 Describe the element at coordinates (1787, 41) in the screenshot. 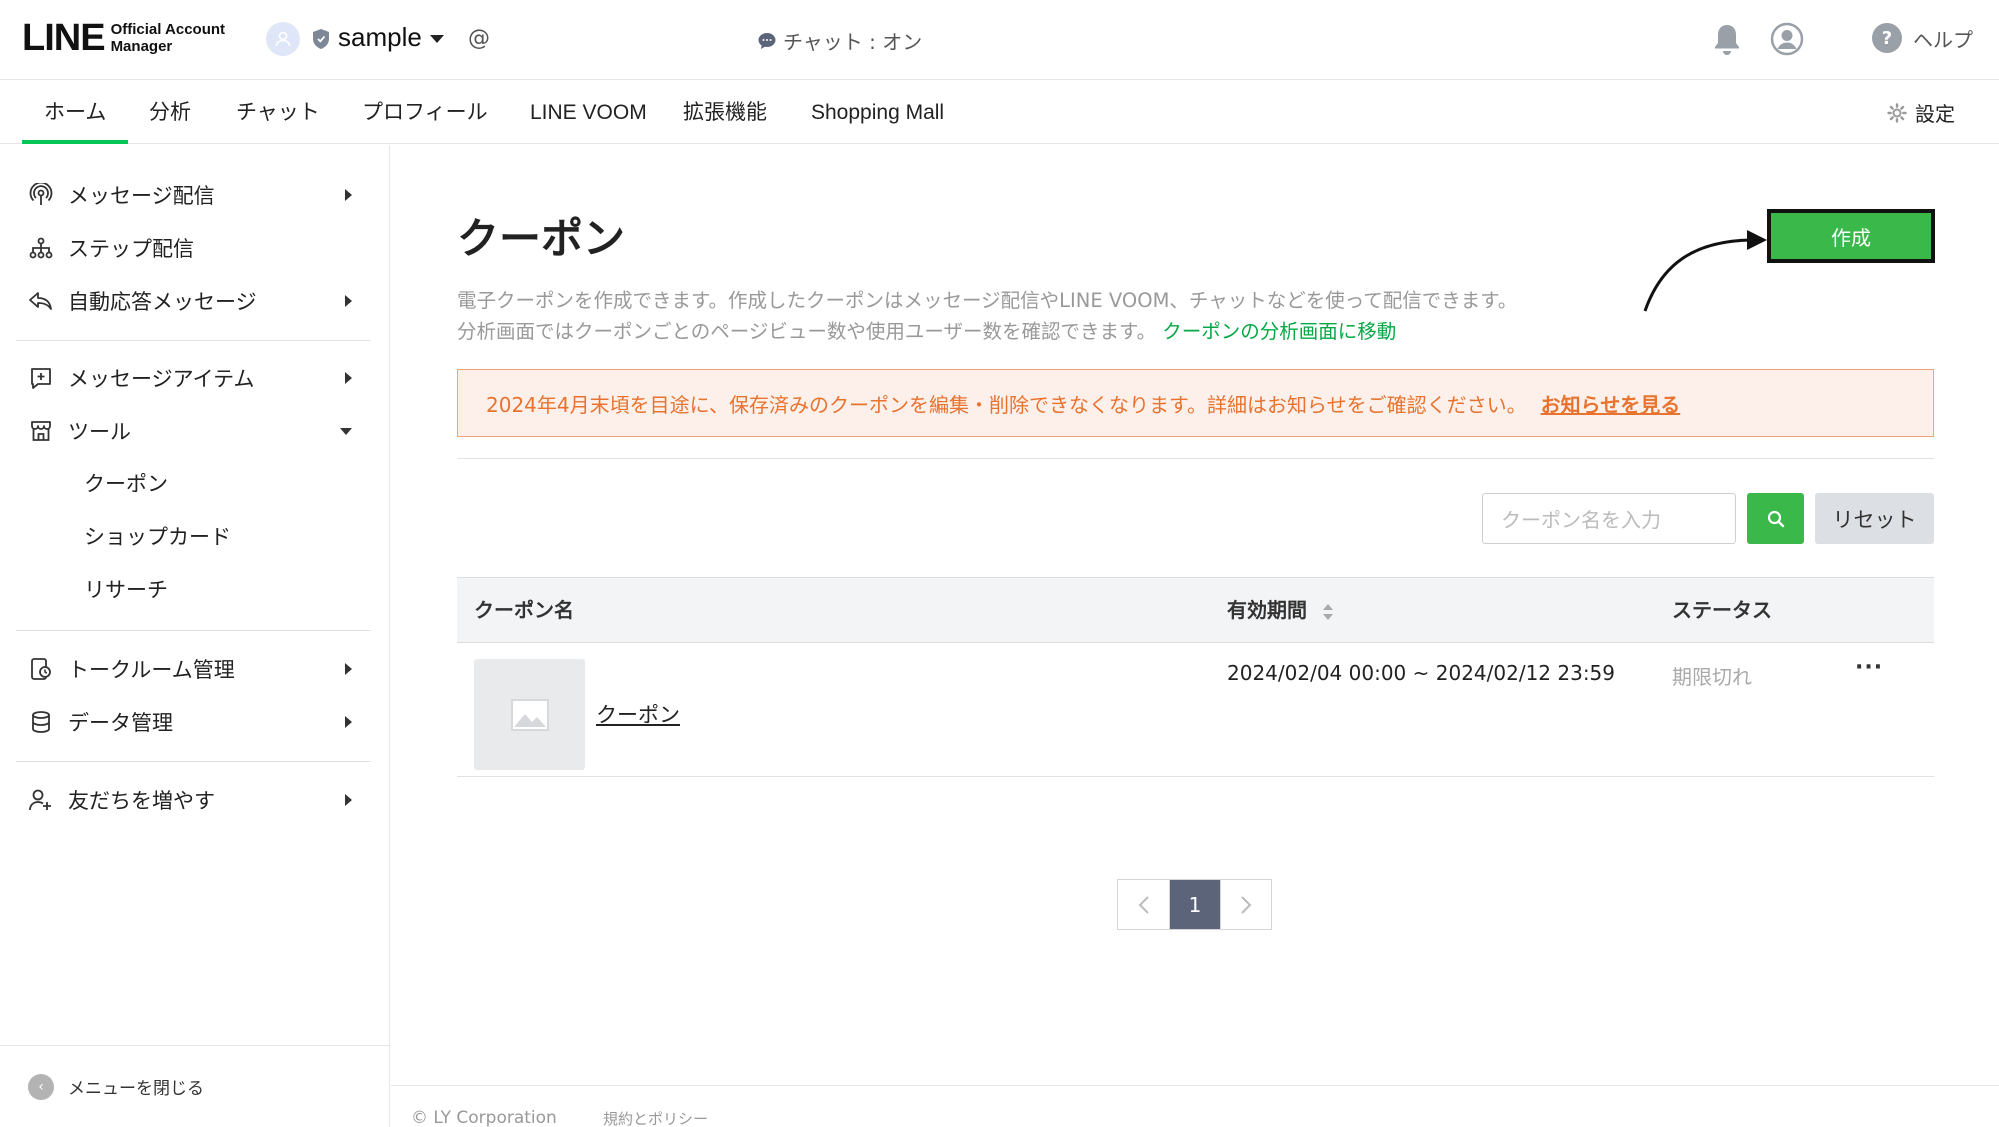

I see `user-profile-icon` at that location.